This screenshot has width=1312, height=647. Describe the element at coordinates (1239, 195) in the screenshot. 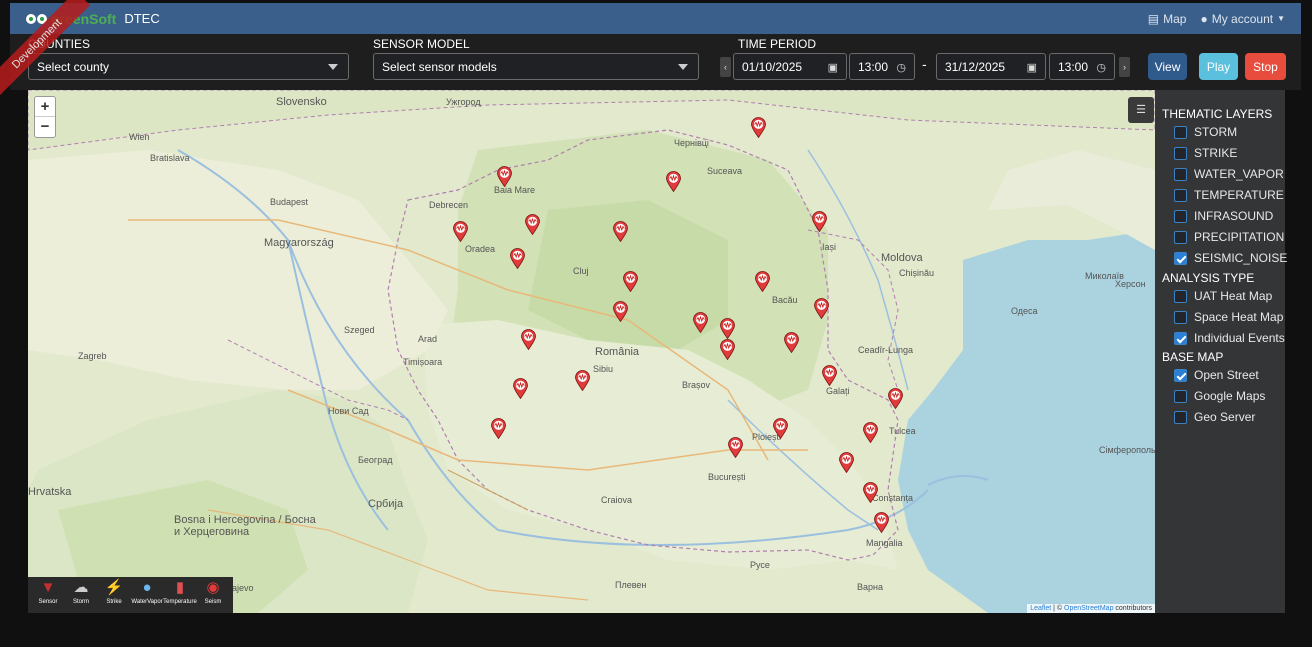

I see `thematic-layer-label: TEMPERATURE` at that location.